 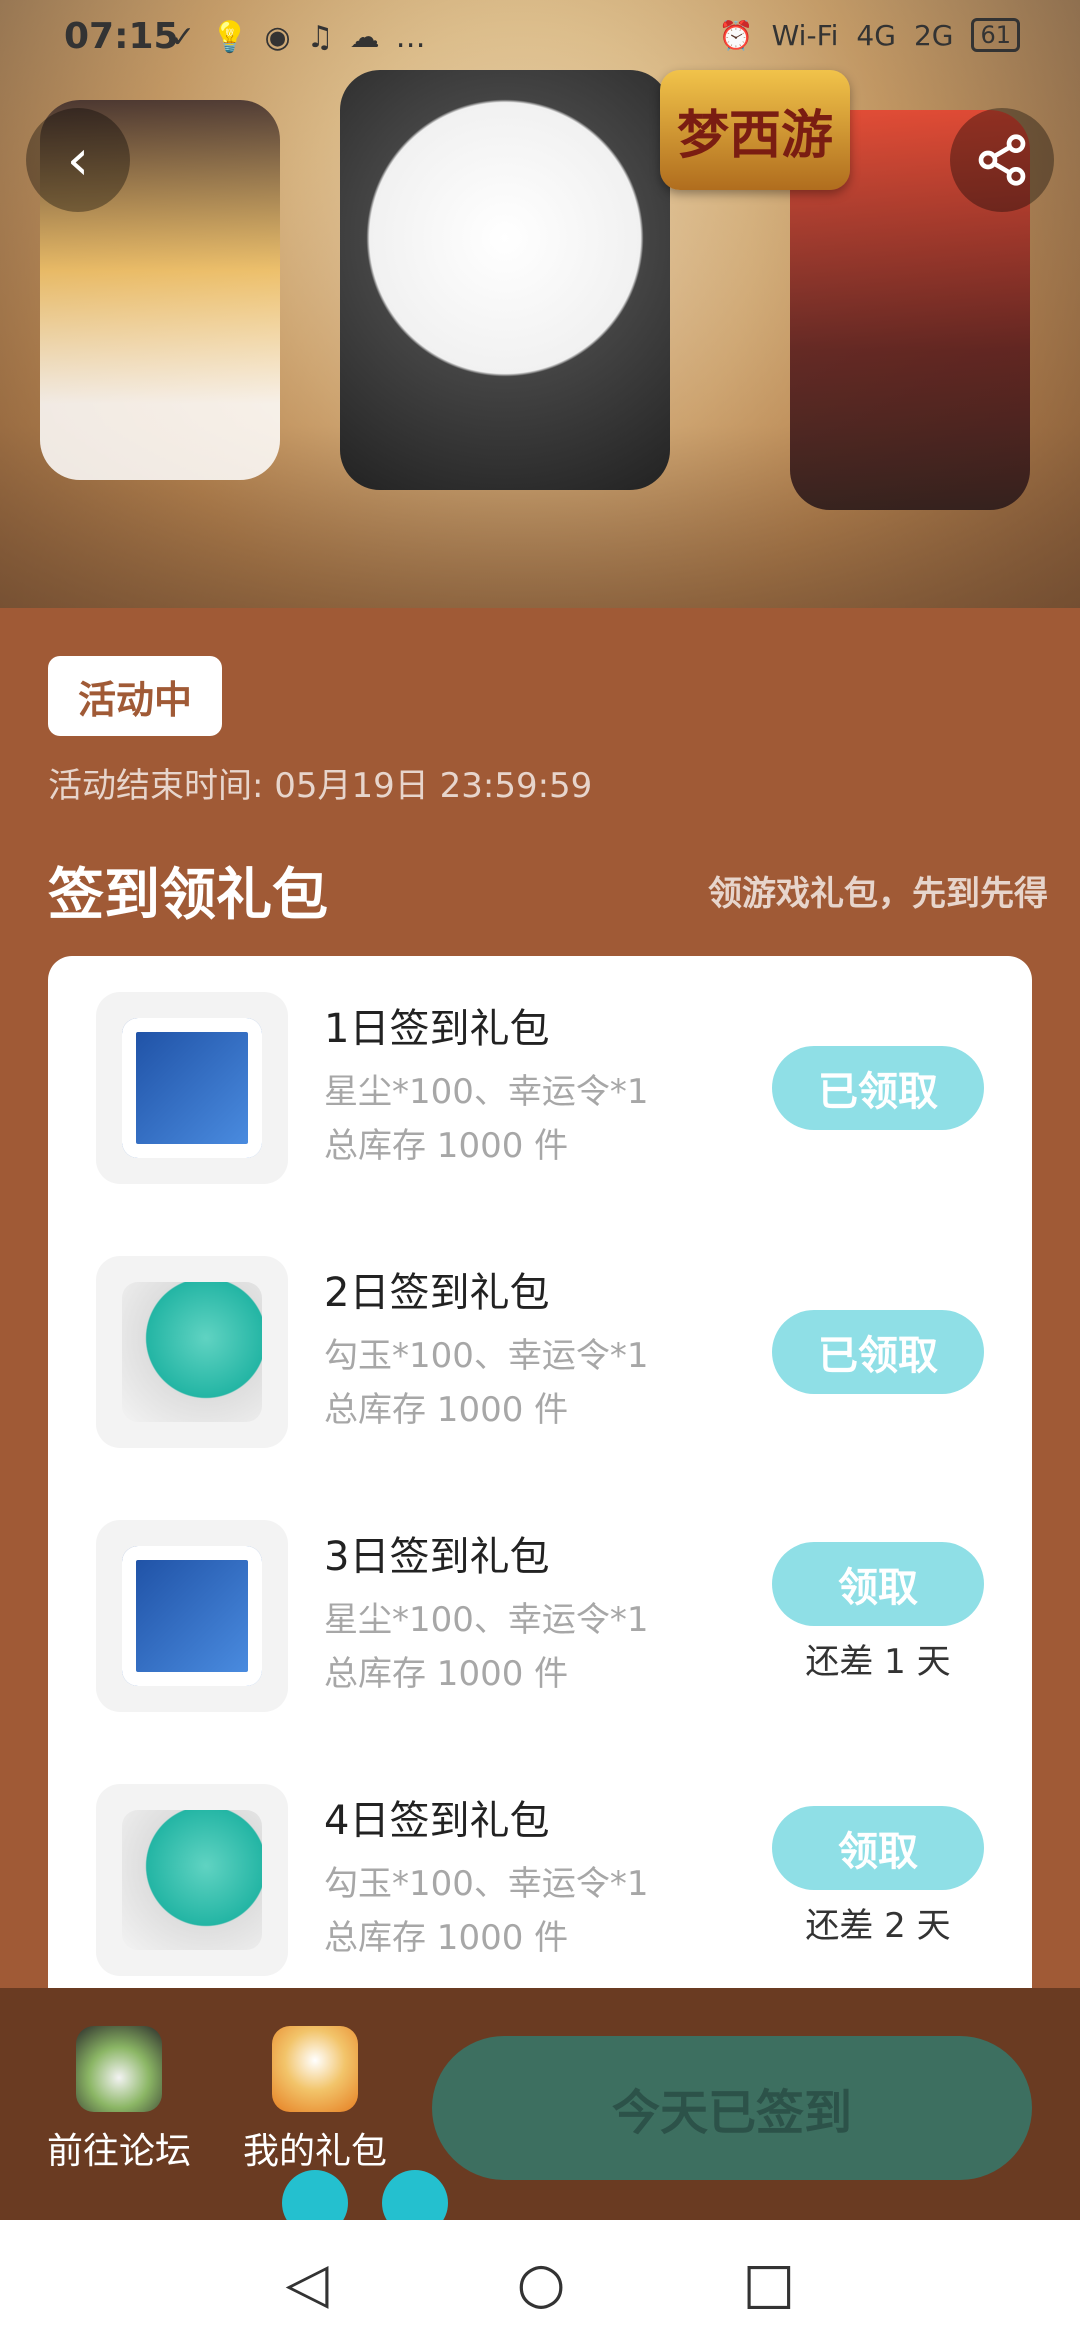 What do you see at coordinates (307, 2283) in the screenshot?
I see `nav-back-icon: ◁` at bounding box center [307, 2283].